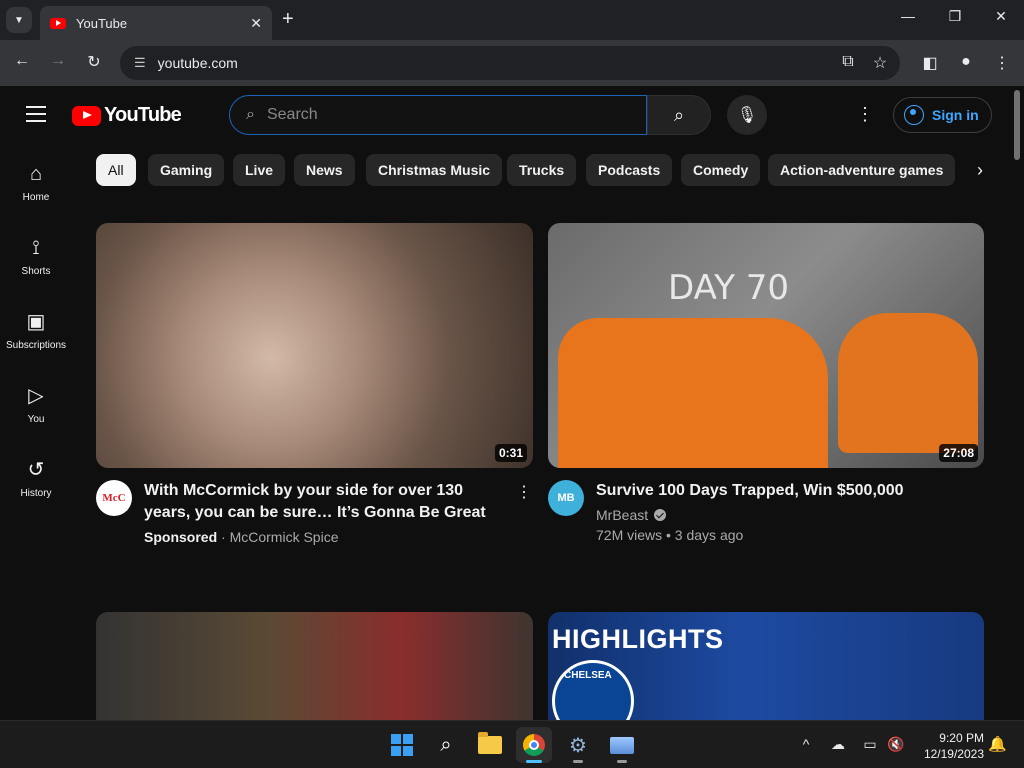  I want to click on windows-taskbar: ⌕ ⚙ ^ ☁ ▭ 🔇 9:20 PM 12/19/2023 🔔, so click(512, 744).